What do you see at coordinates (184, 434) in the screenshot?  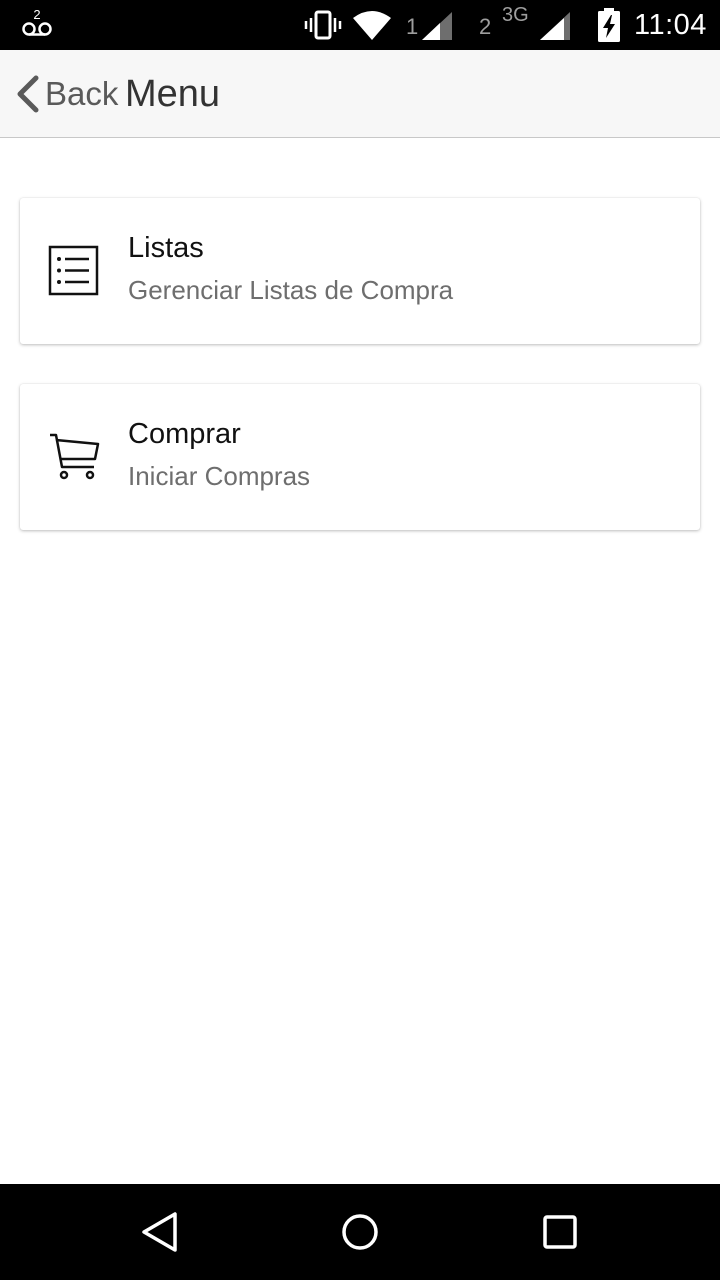 I see `menu-item-title: Comprar` at bounding box center [184, 434].